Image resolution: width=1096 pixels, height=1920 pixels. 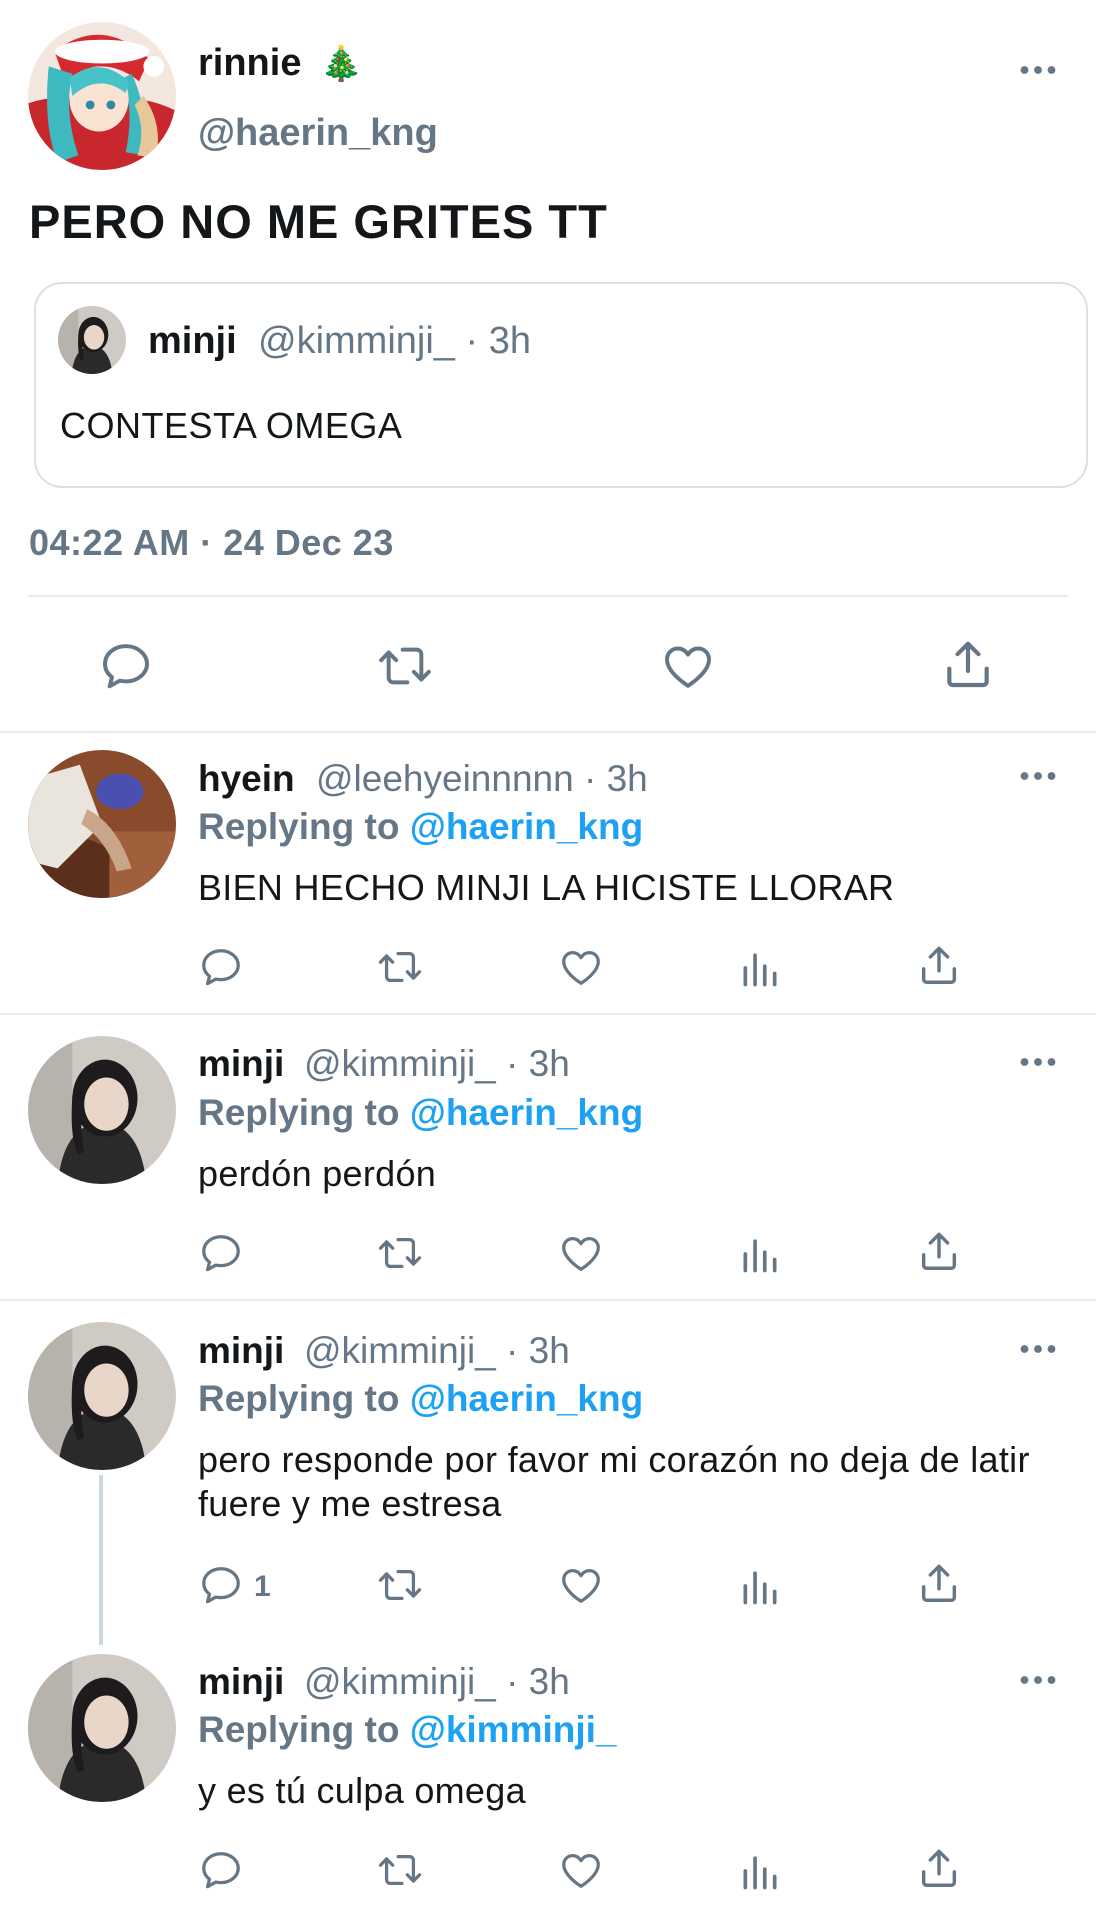 I want to click on quoted-handle-time: @kimminji_ · 3h, so click(x=394, y=341).